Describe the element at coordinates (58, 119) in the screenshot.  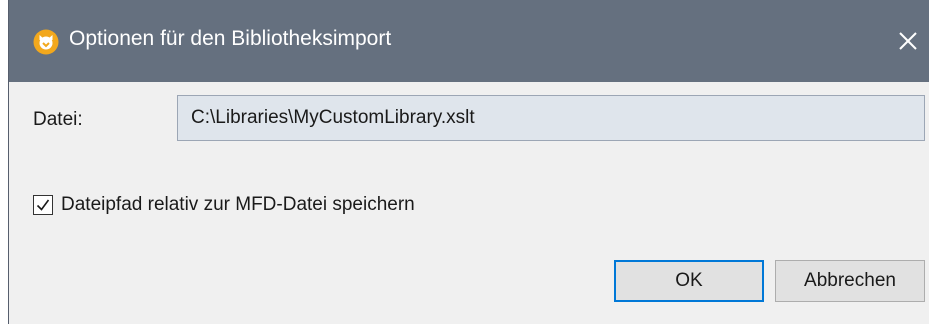
I see `file-label: Datei:` at that location.